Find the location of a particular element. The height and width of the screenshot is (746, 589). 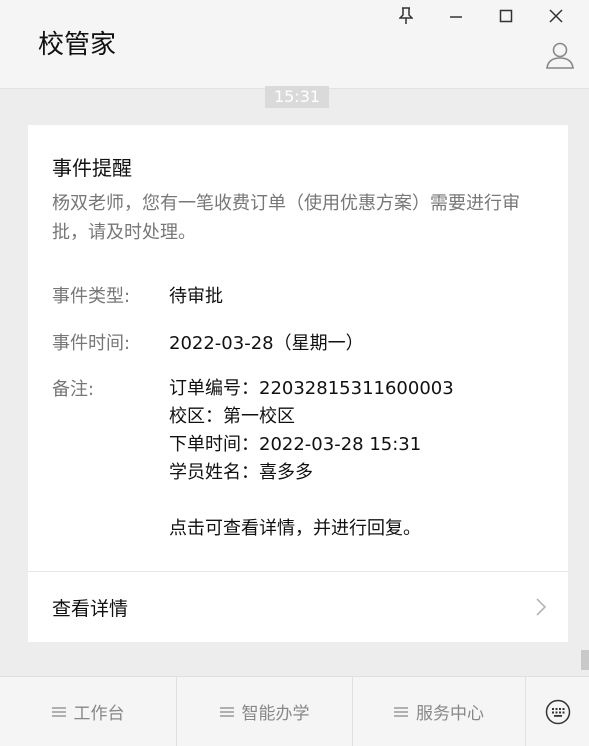

menu-item-service-center: 服务中心 is located at coordinates (439, 711).